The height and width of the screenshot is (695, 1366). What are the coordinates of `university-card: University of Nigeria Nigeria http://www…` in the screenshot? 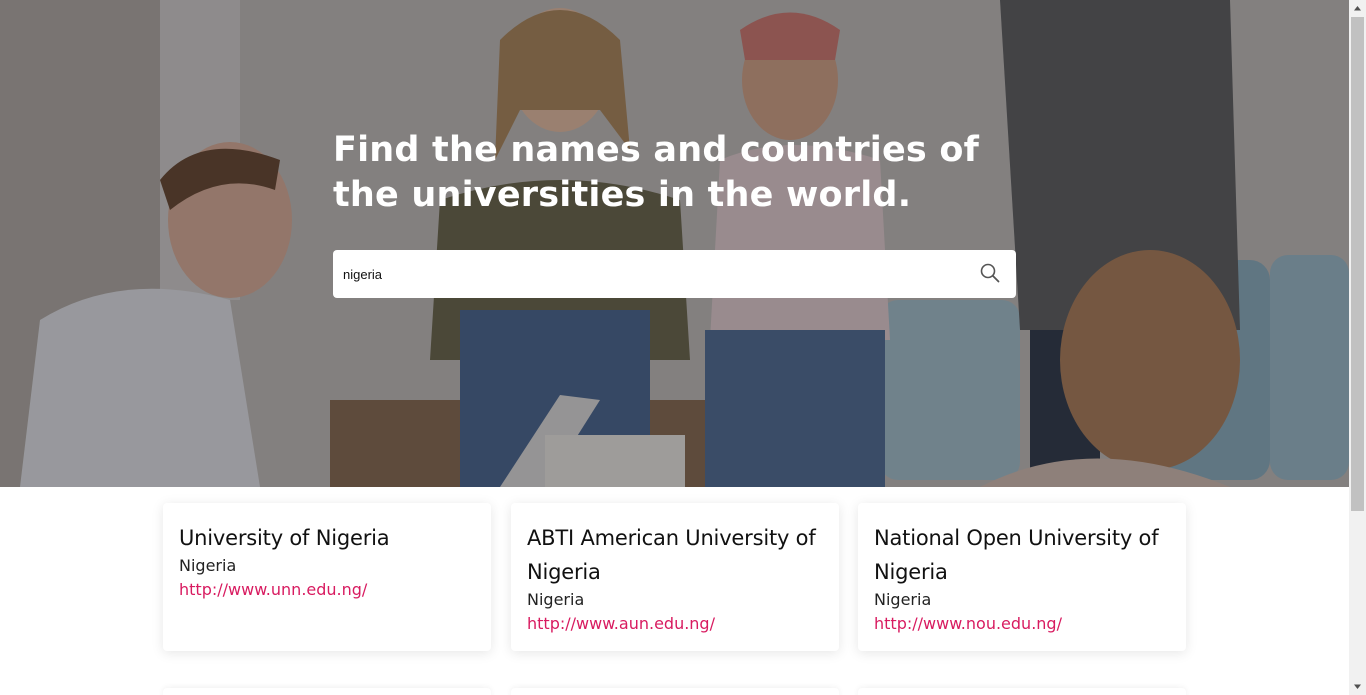 It's located at (327, 577).